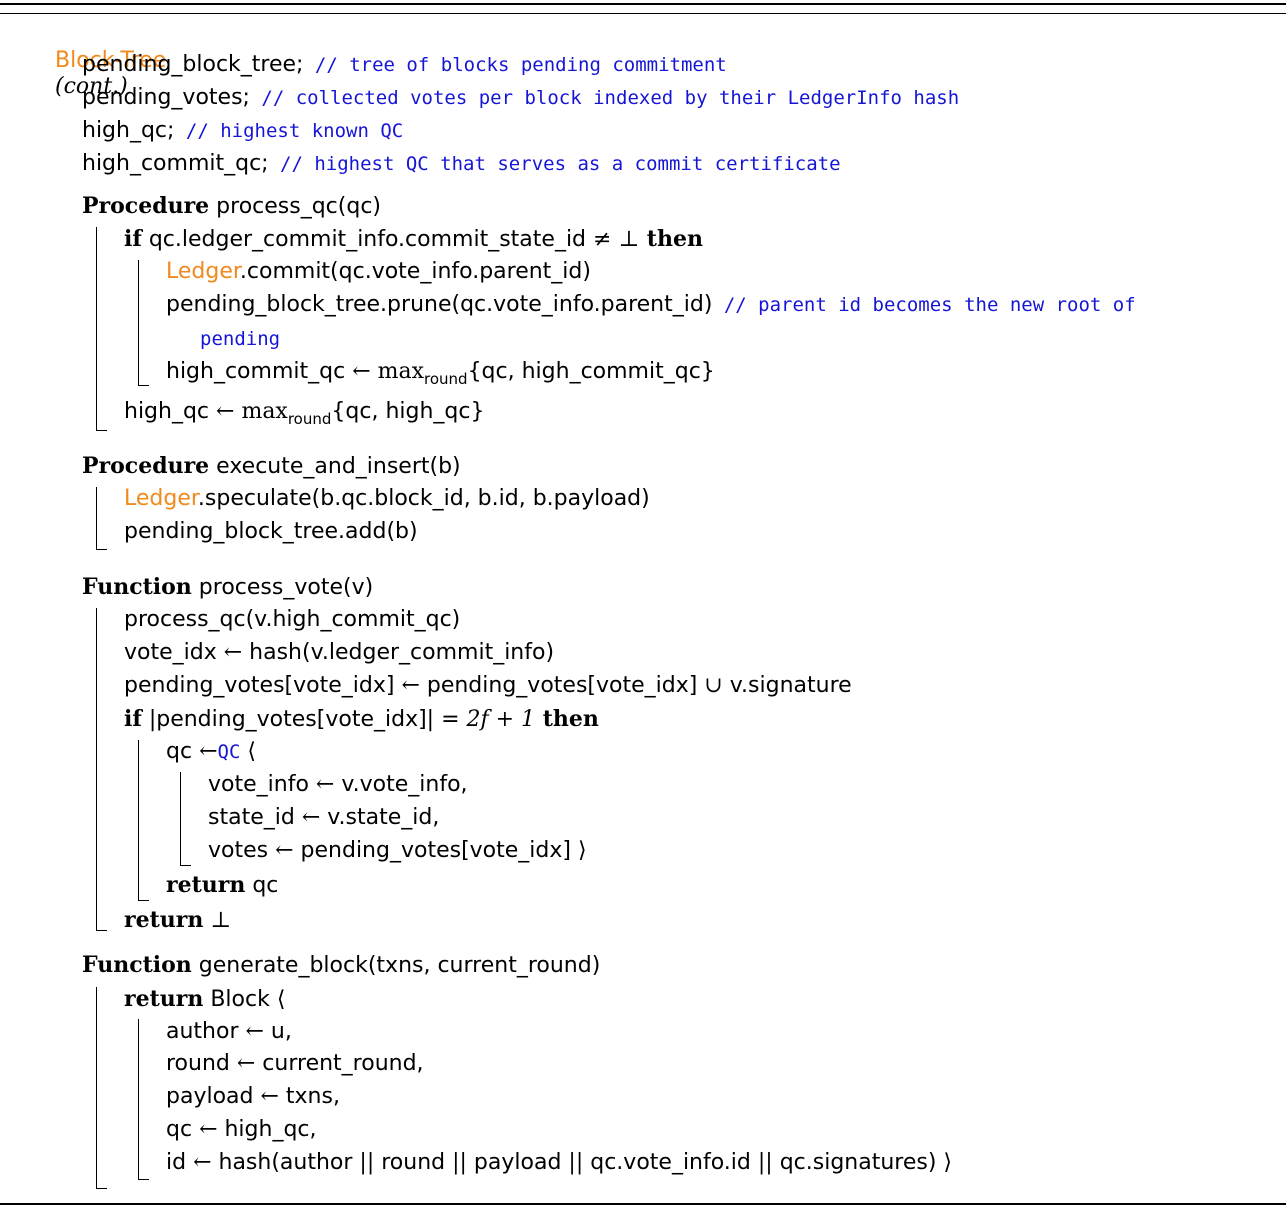 Image resolution: width=1286 pixels, height=1207 pixels. I want to click on code-text: qc.vote_info.id, so click(670, 1162).